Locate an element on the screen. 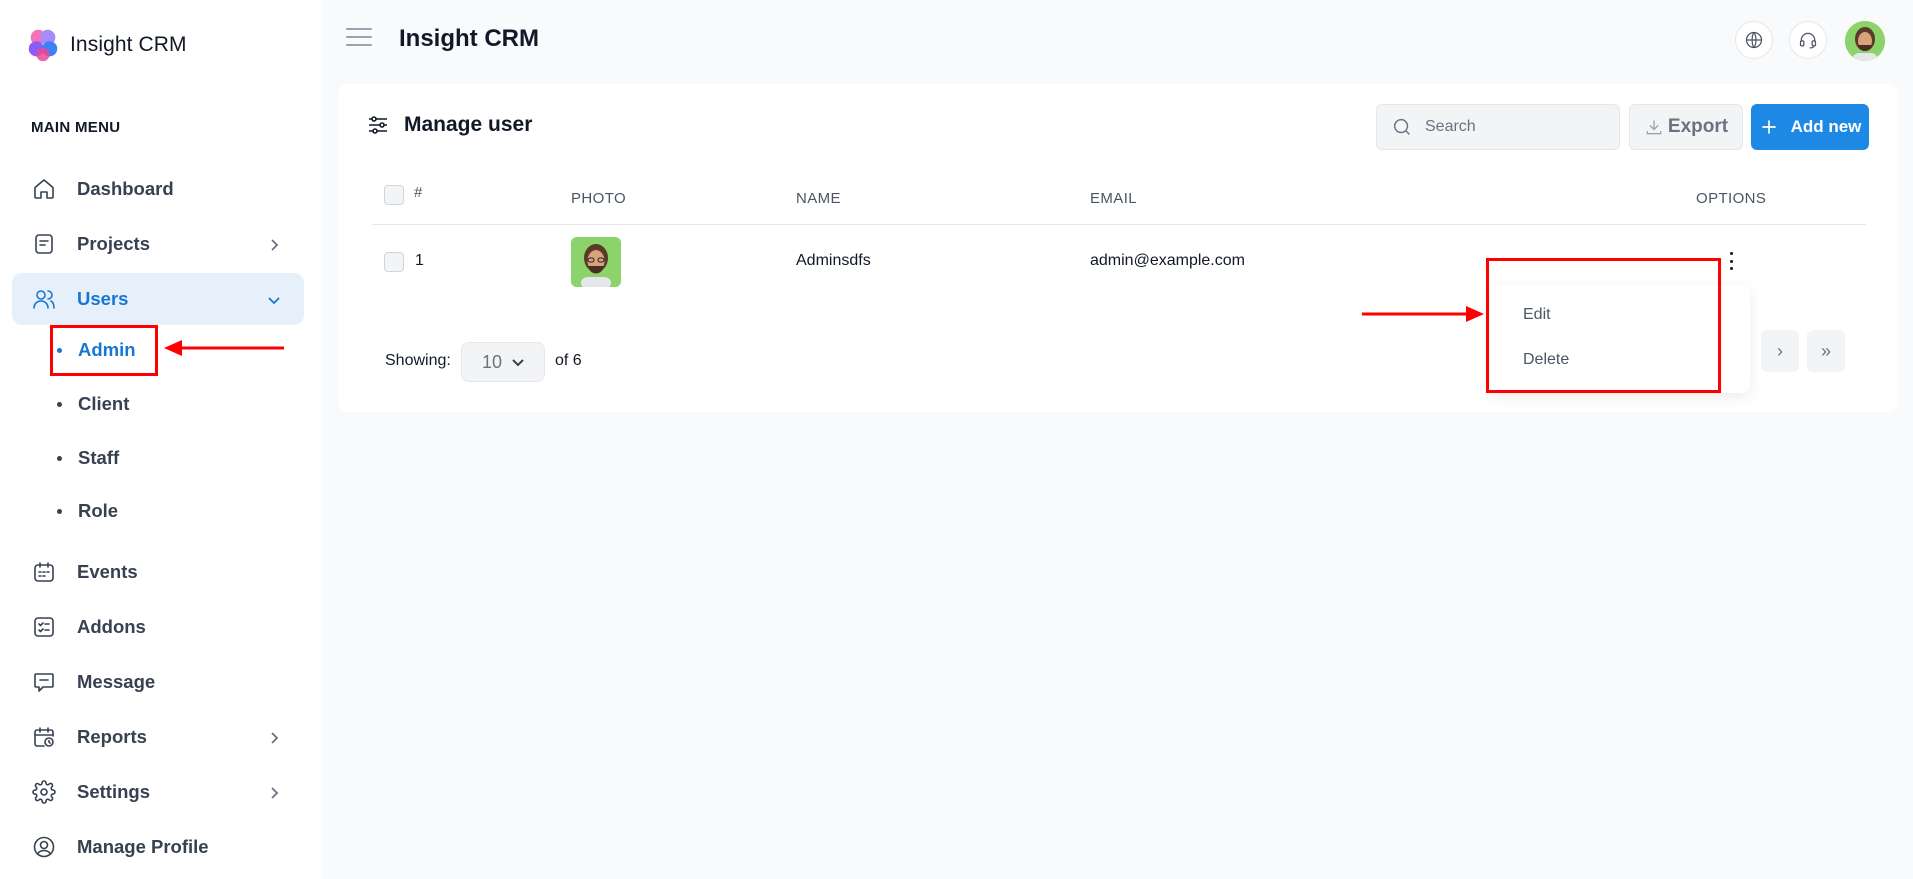 This screenshot has width=1913, height=879. sidebar-item-manage-profile: Manage Profile is located at coordinates (158, 847).